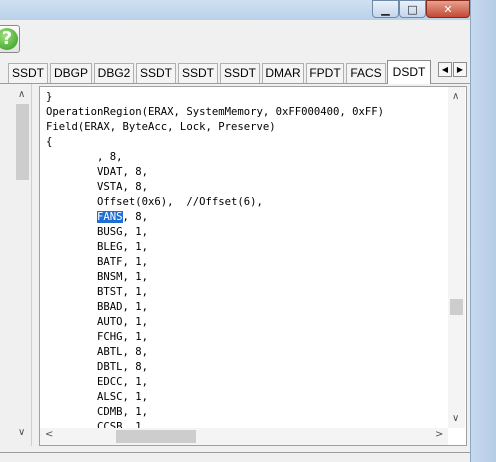  I want to click on code-line: BLEG, 1,, so click(97, 247).